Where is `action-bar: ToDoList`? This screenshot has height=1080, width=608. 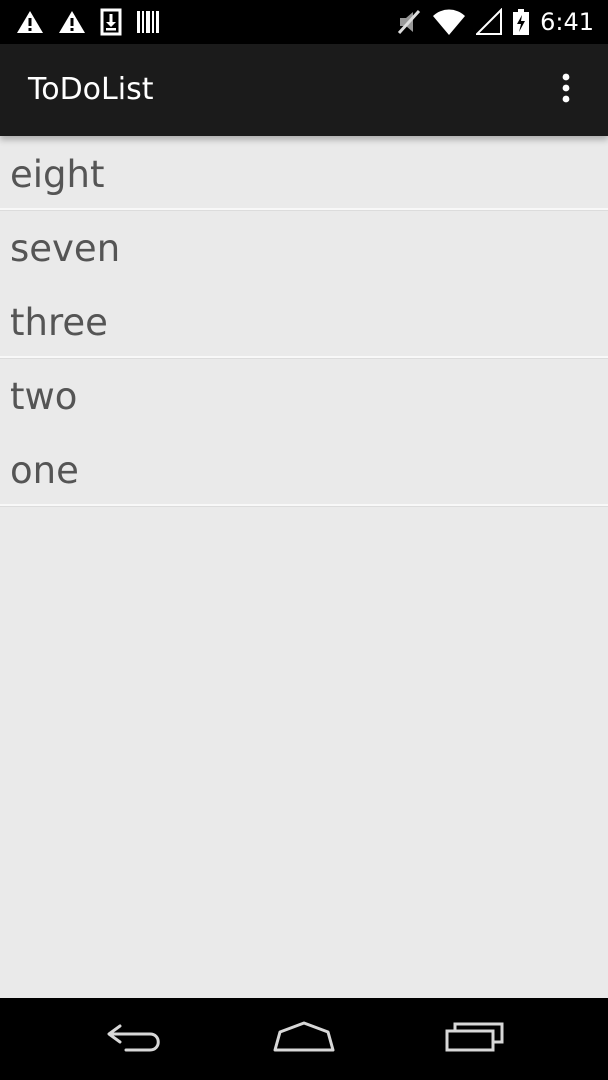 action-bar: ToDoList is located at coordinates (304, 90).